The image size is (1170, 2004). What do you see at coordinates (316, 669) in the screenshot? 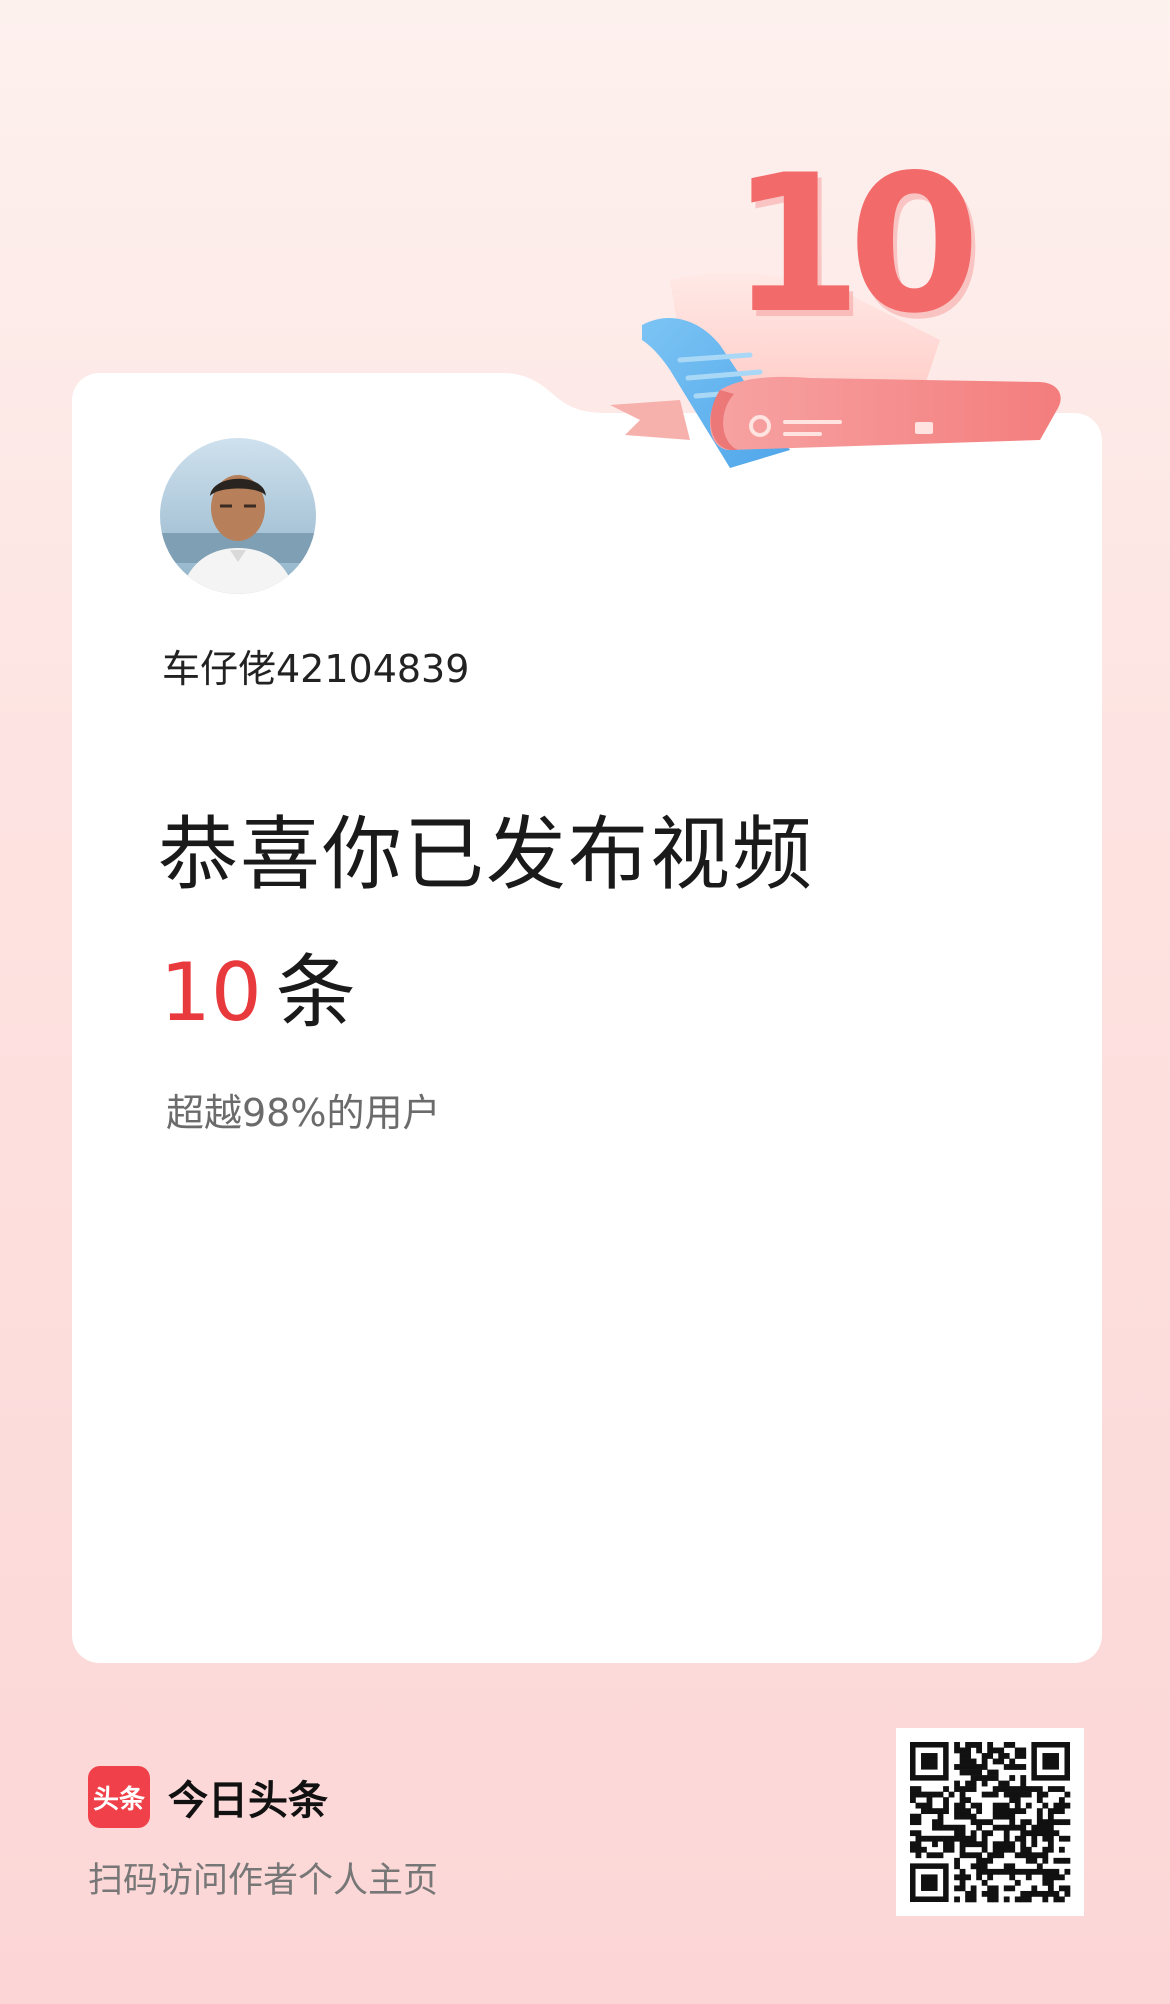
I see `username: 车仔佬42104839` at bounding box center [316, 669].